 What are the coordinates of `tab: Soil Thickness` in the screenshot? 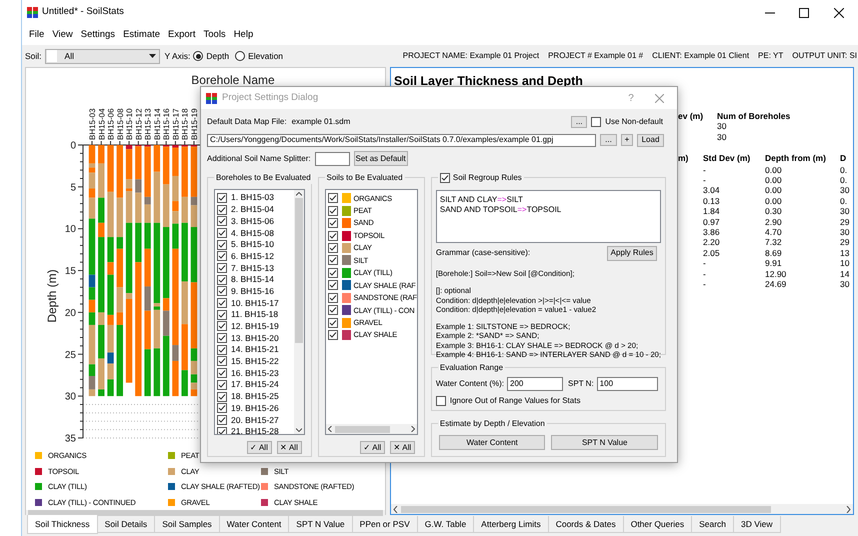 It's located at (62, 524).